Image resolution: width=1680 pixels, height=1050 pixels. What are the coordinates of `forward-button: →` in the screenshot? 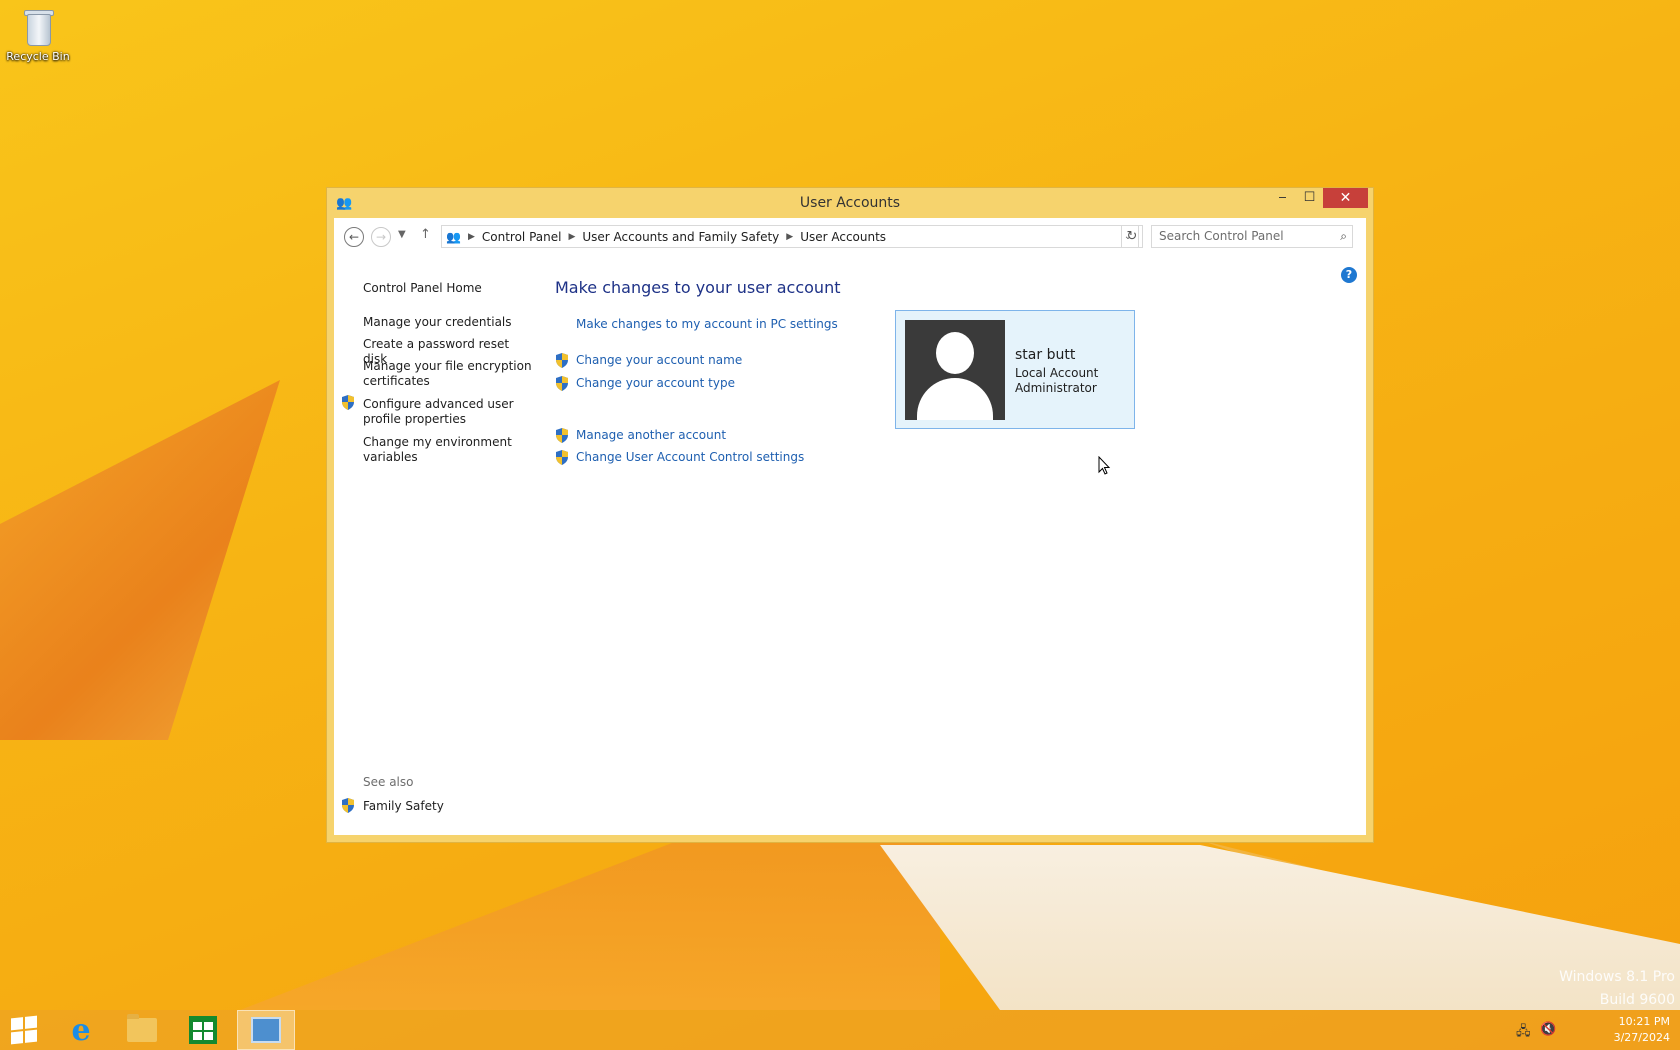 It's located at (381, 237).